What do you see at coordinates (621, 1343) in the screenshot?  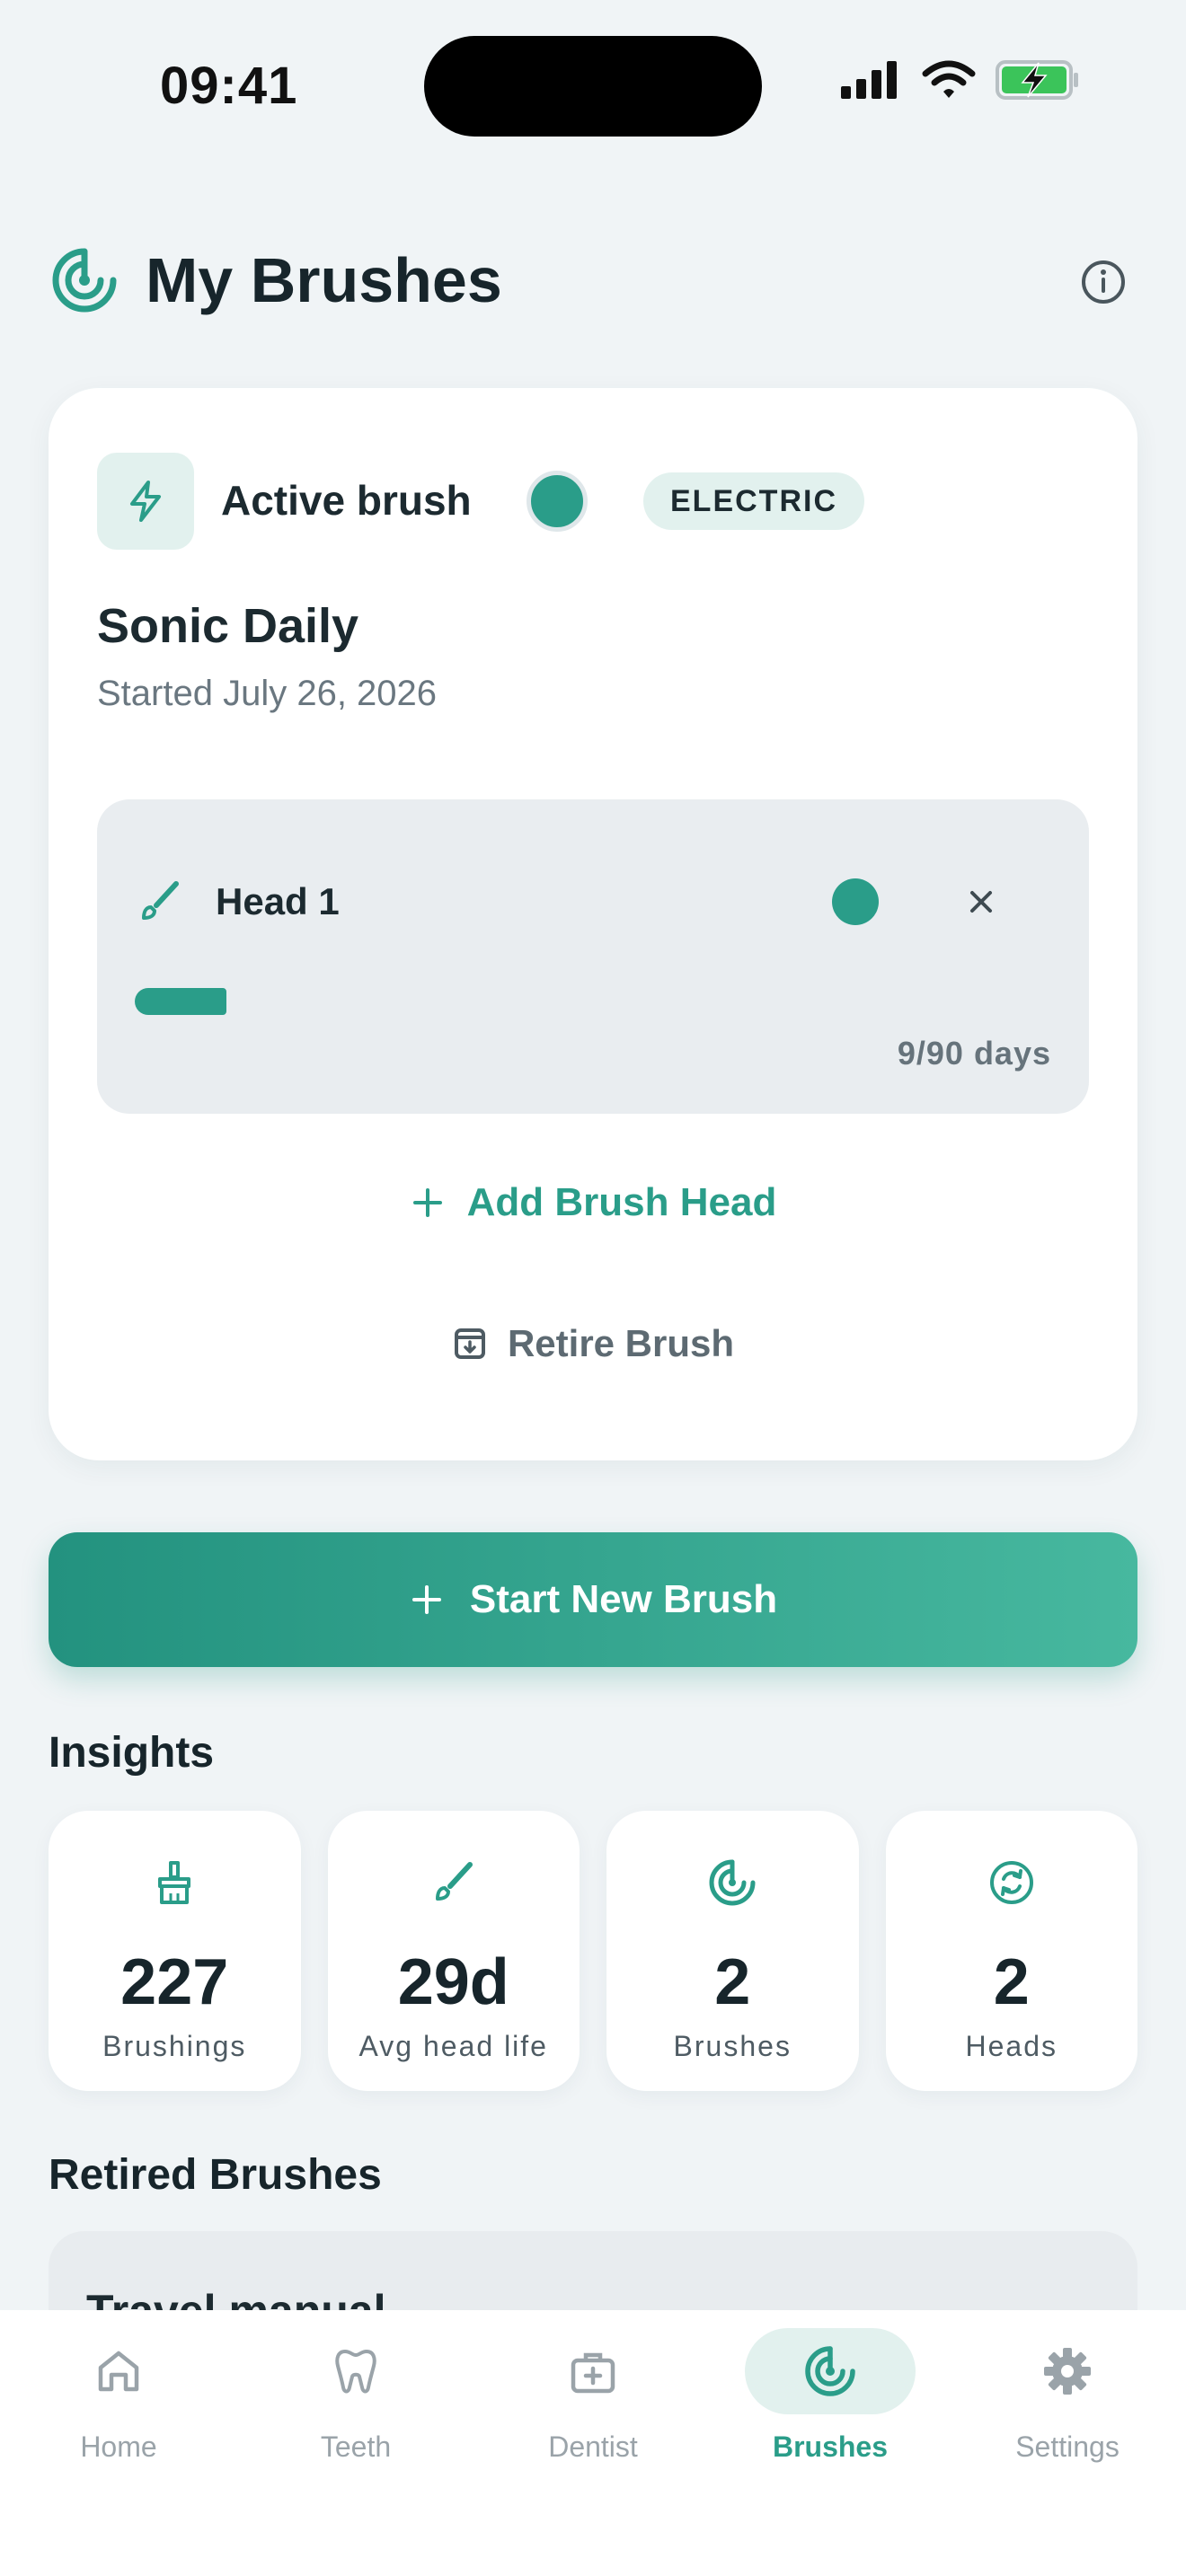 I see `retire-brush-label: Retire Brush` at bounding box center [621, 1343].